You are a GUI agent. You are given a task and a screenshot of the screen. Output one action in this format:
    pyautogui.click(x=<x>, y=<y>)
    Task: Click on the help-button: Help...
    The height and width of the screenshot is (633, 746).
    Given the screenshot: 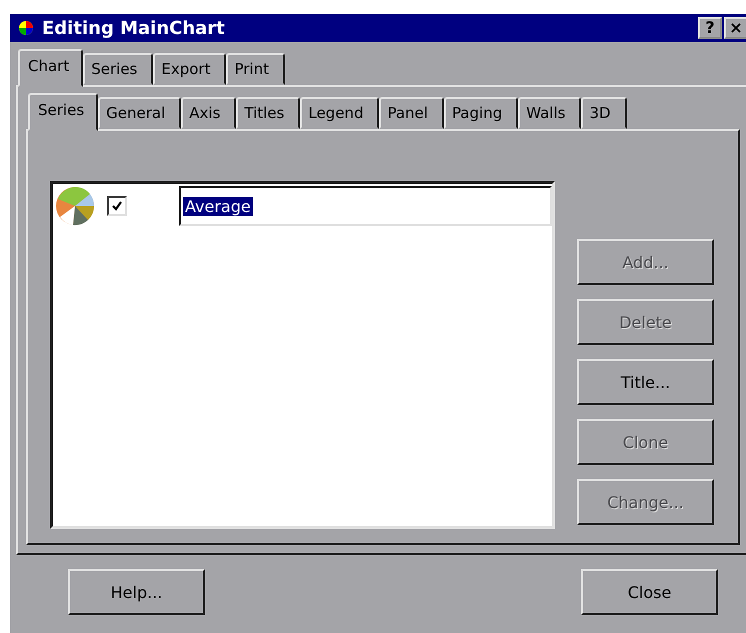 What is the action you would take?
    pyautogui.click(x=136, y=592)
    